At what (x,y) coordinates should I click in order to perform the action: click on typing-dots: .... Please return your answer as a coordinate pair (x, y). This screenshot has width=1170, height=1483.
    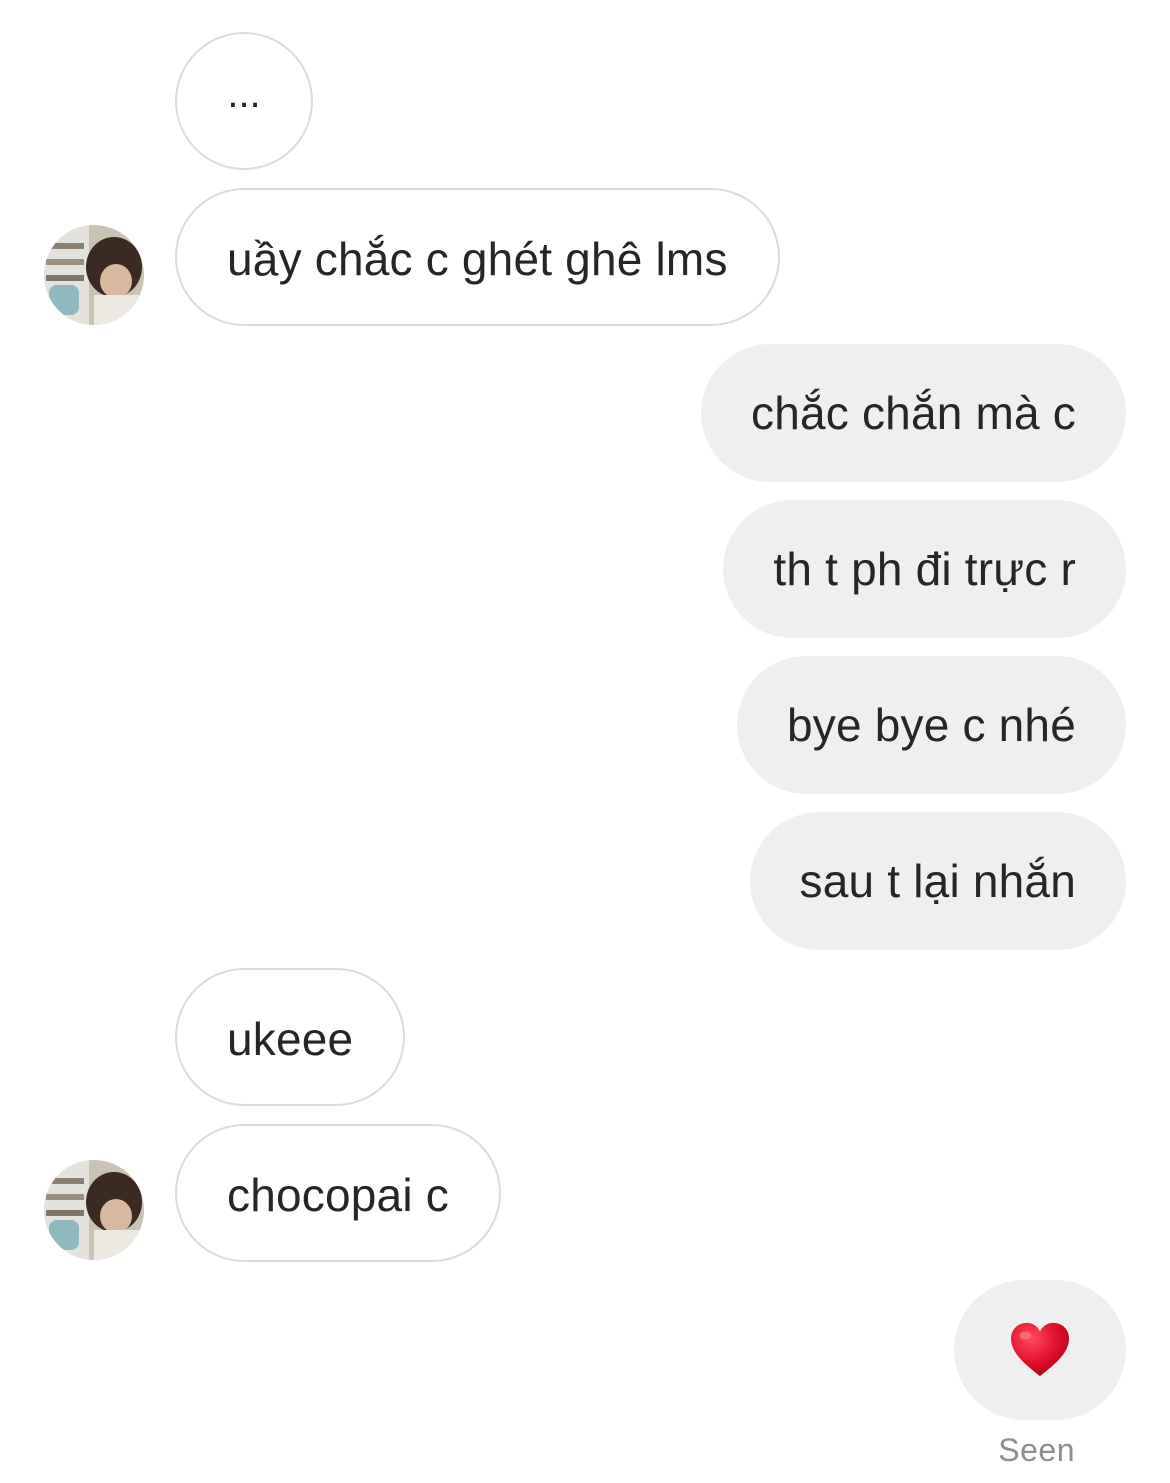
    Looking at the image, I should click on (244, 93).